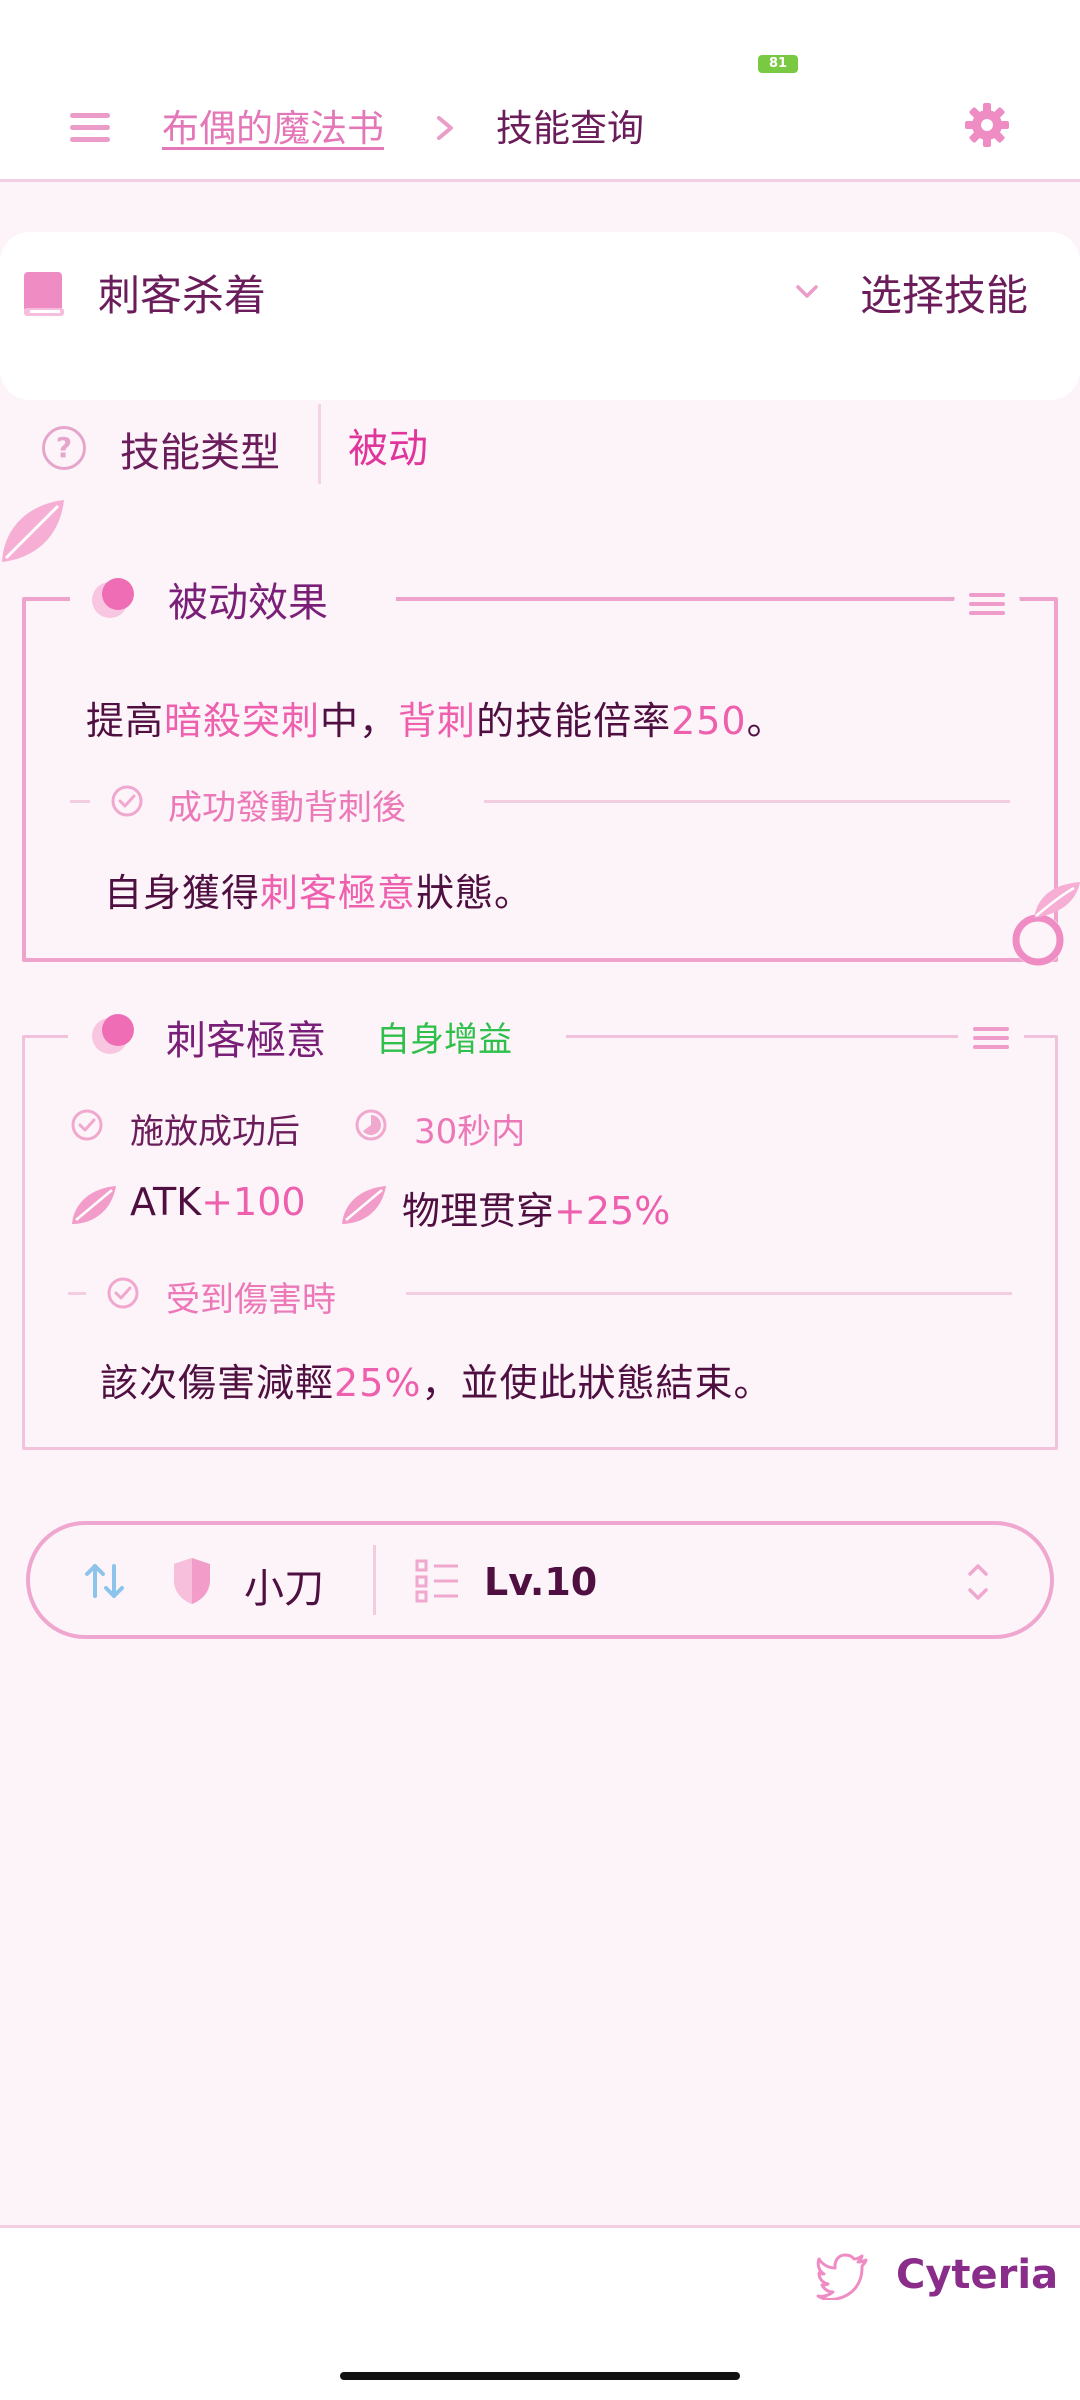  Describe the element at coordinates (192, 1581) in the screenshot. I see `shield-icon` at that location.